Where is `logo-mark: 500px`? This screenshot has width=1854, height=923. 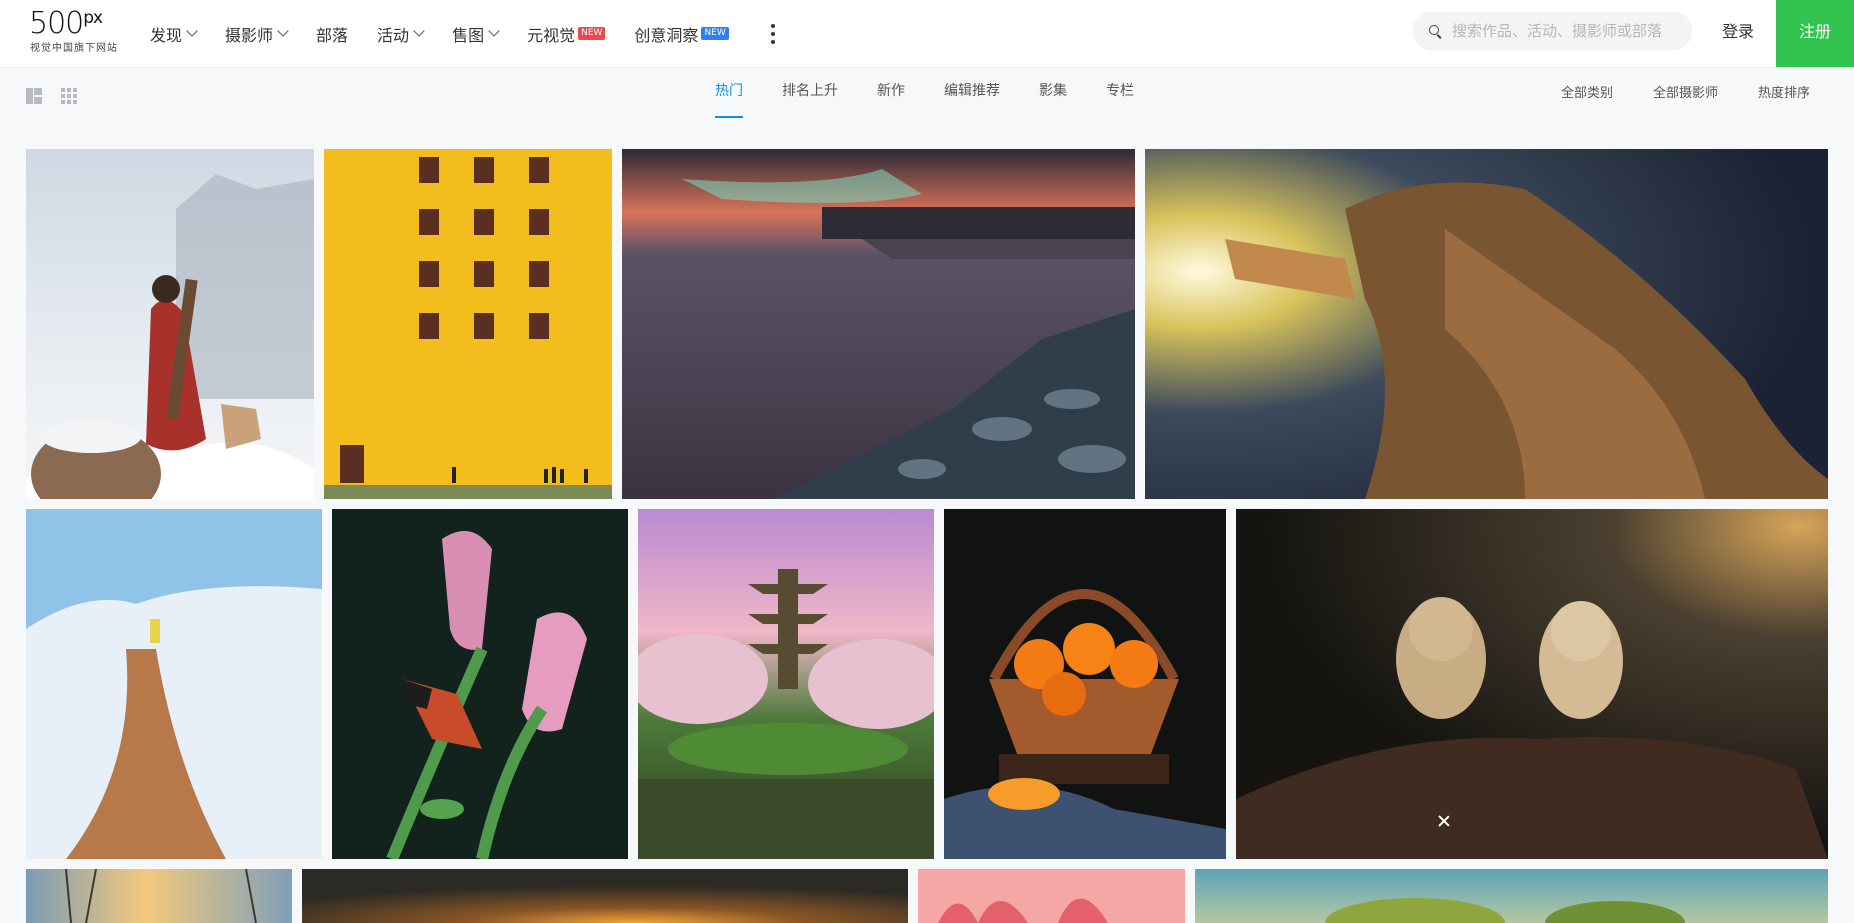 logo-mark: 500px is located at coordinates (66, 23).